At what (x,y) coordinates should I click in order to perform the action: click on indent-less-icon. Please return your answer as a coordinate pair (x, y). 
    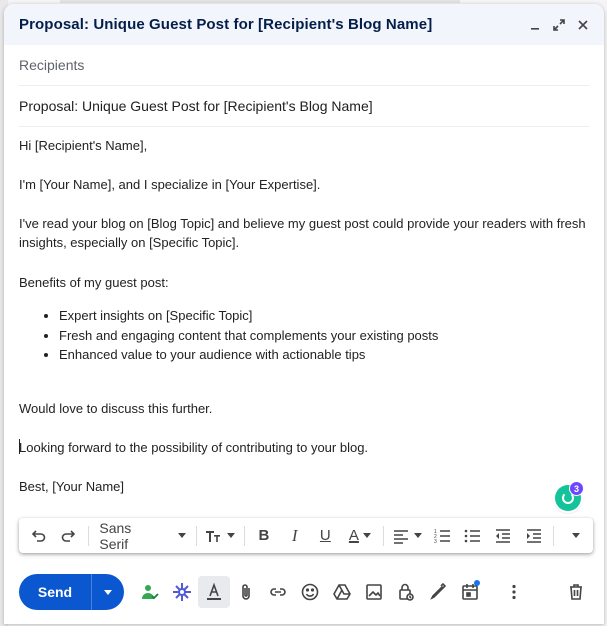
    Looking at the image, I should click on (503, 536).